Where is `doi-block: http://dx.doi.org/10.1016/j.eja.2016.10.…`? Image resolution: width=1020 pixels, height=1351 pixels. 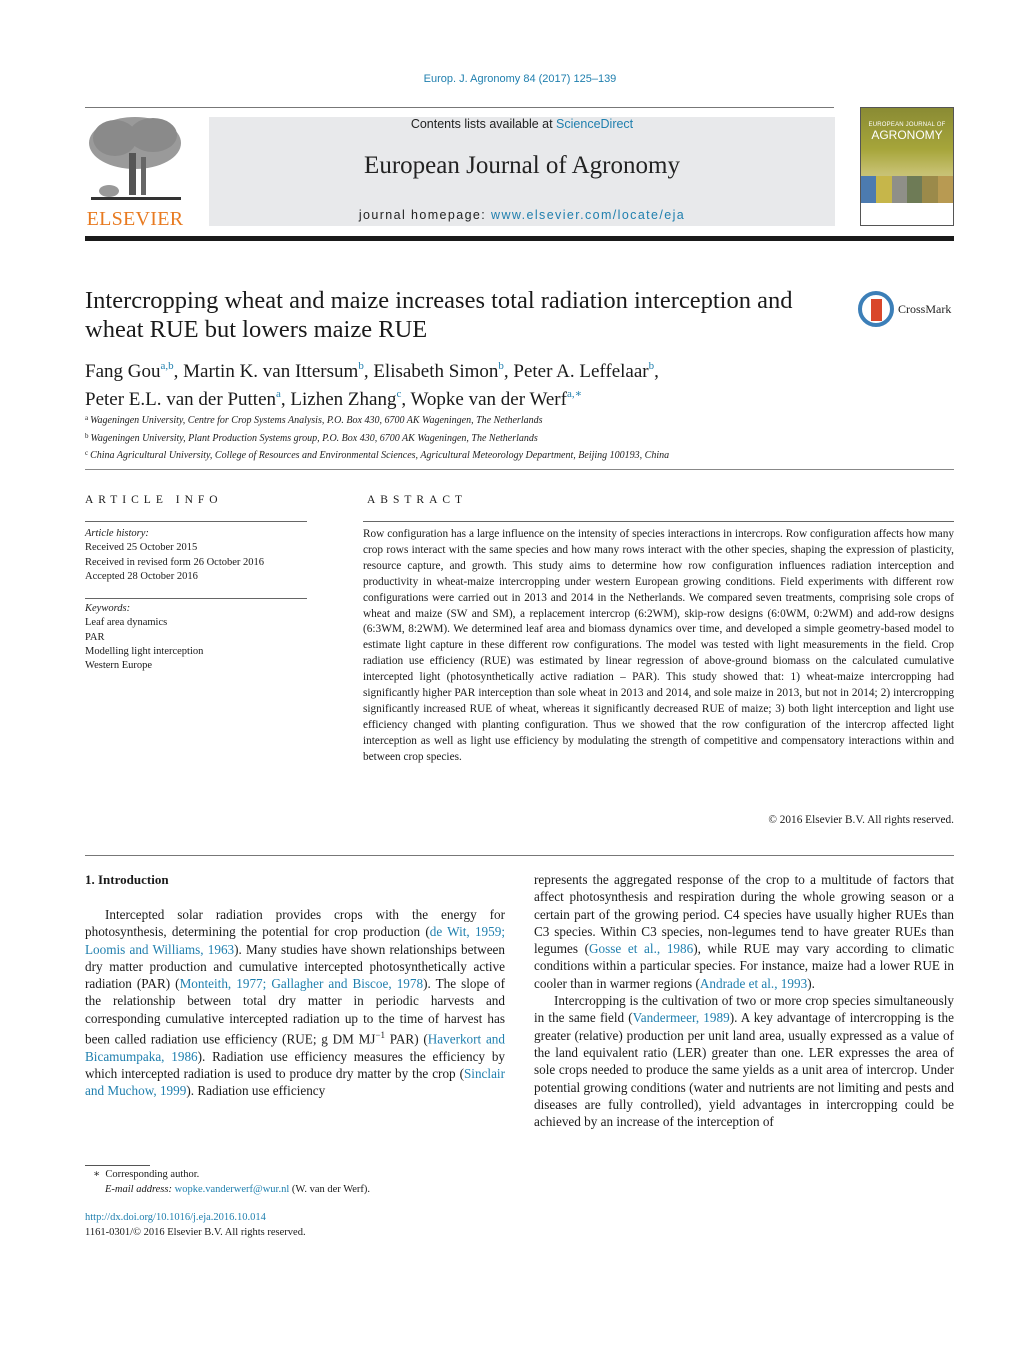
doi-block: http://dx.doi.org/10.1016/j.eja.2016.10.… is located at coordinates (295, 1225).